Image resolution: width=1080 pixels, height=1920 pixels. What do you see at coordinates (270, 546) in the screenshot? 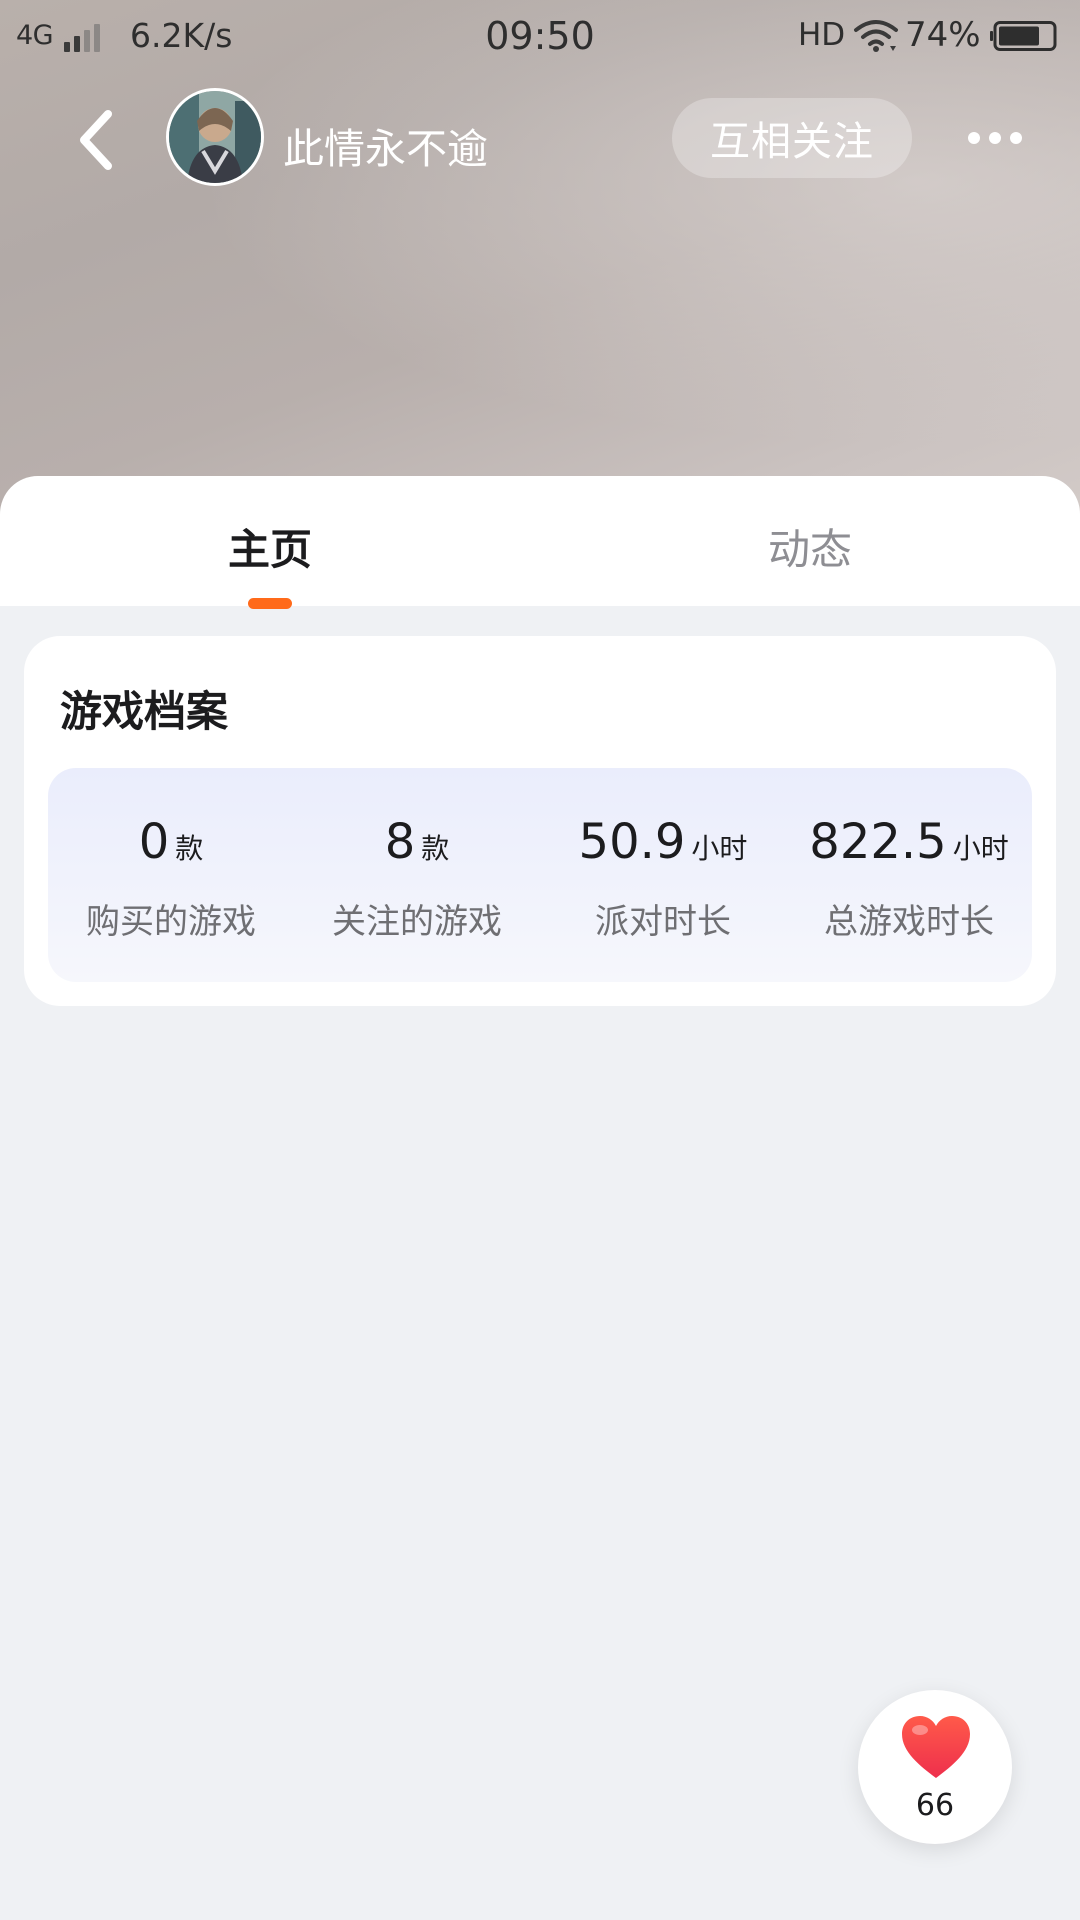
I see `tab-home: 主页` at bounding box center [270, 546].